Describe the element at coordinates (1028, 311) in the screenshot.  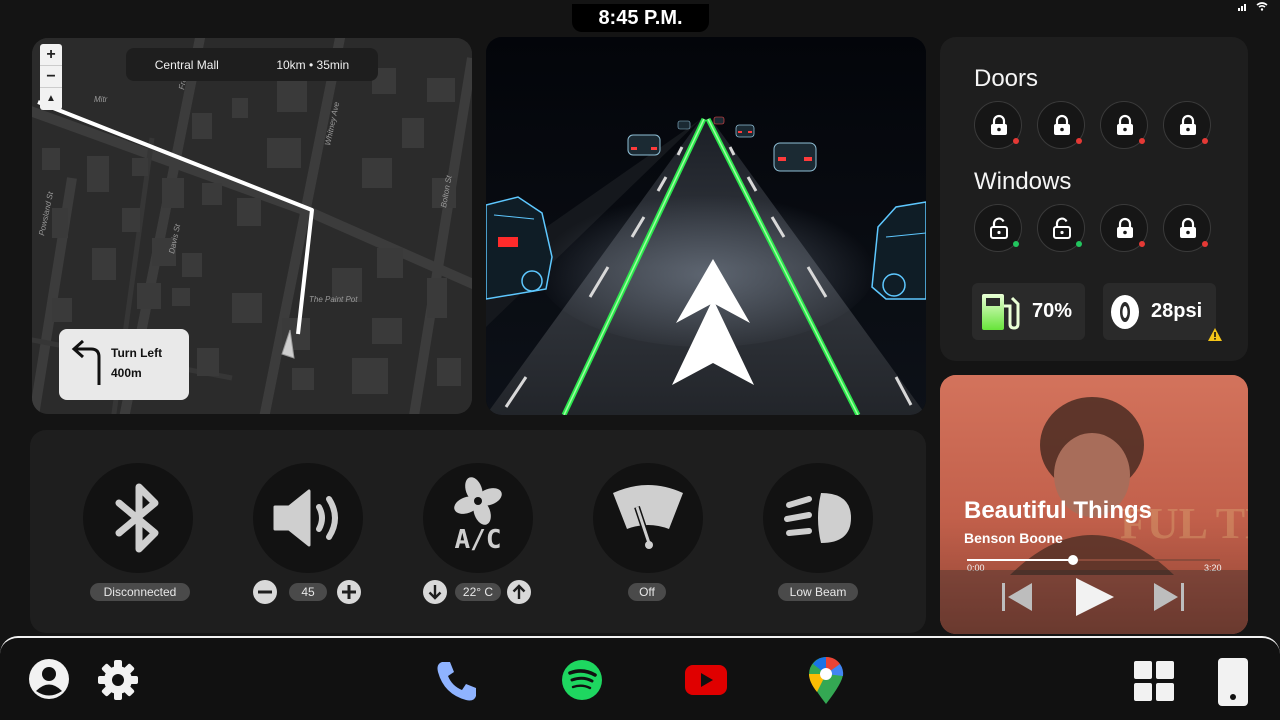
I see `fuel-level: 70%` at that location.